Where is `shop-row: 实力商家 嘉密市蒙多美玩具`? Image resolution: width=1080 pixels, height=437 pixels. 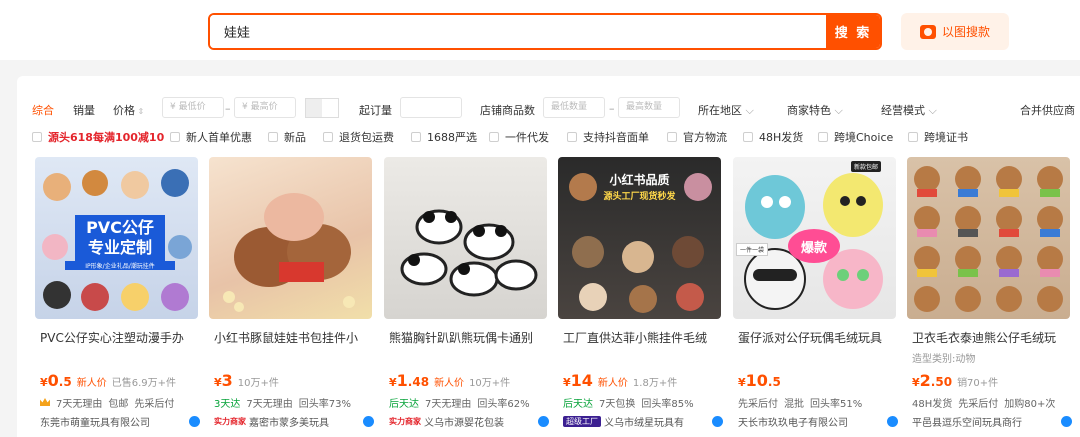 shop-row: 实力商家 嘉密市蒙多美玩具 is located at coordinates (294, 421).